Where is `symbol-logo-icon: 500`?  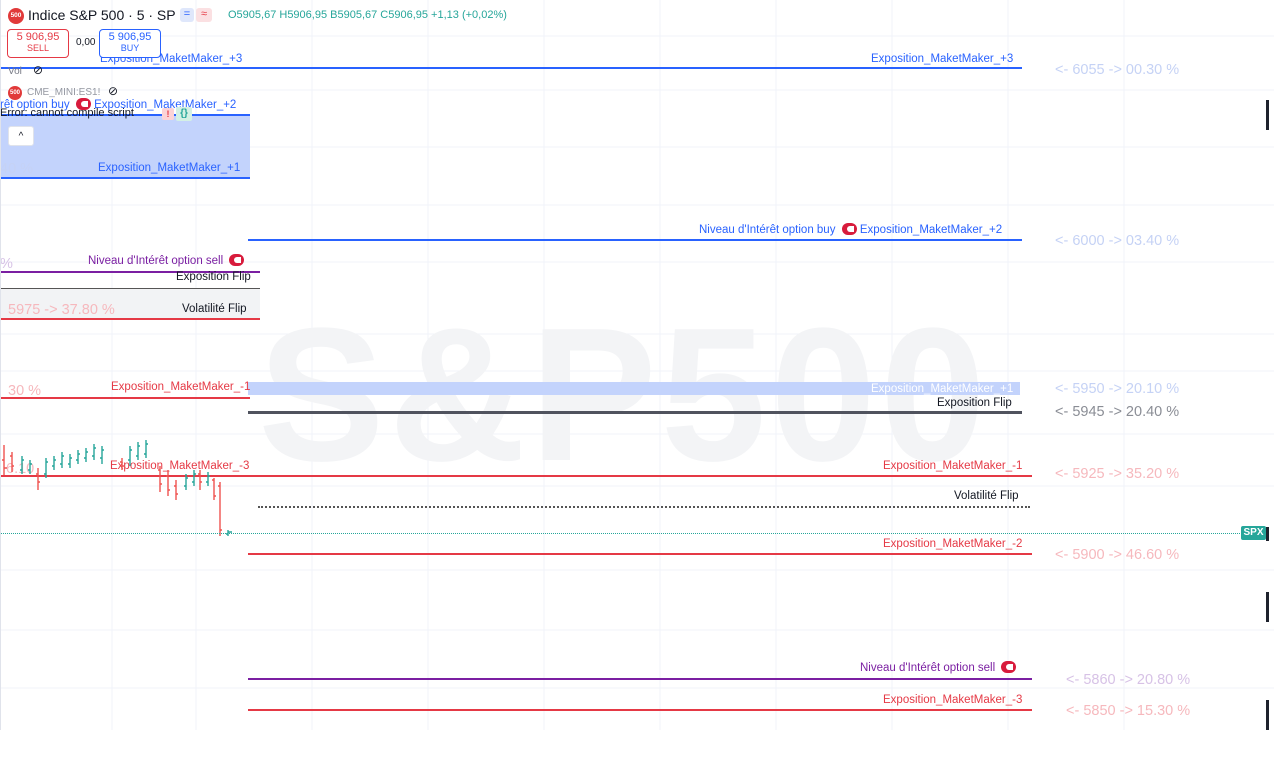
symbol-logo-icon: 500 is located at coordinates (16, 16).